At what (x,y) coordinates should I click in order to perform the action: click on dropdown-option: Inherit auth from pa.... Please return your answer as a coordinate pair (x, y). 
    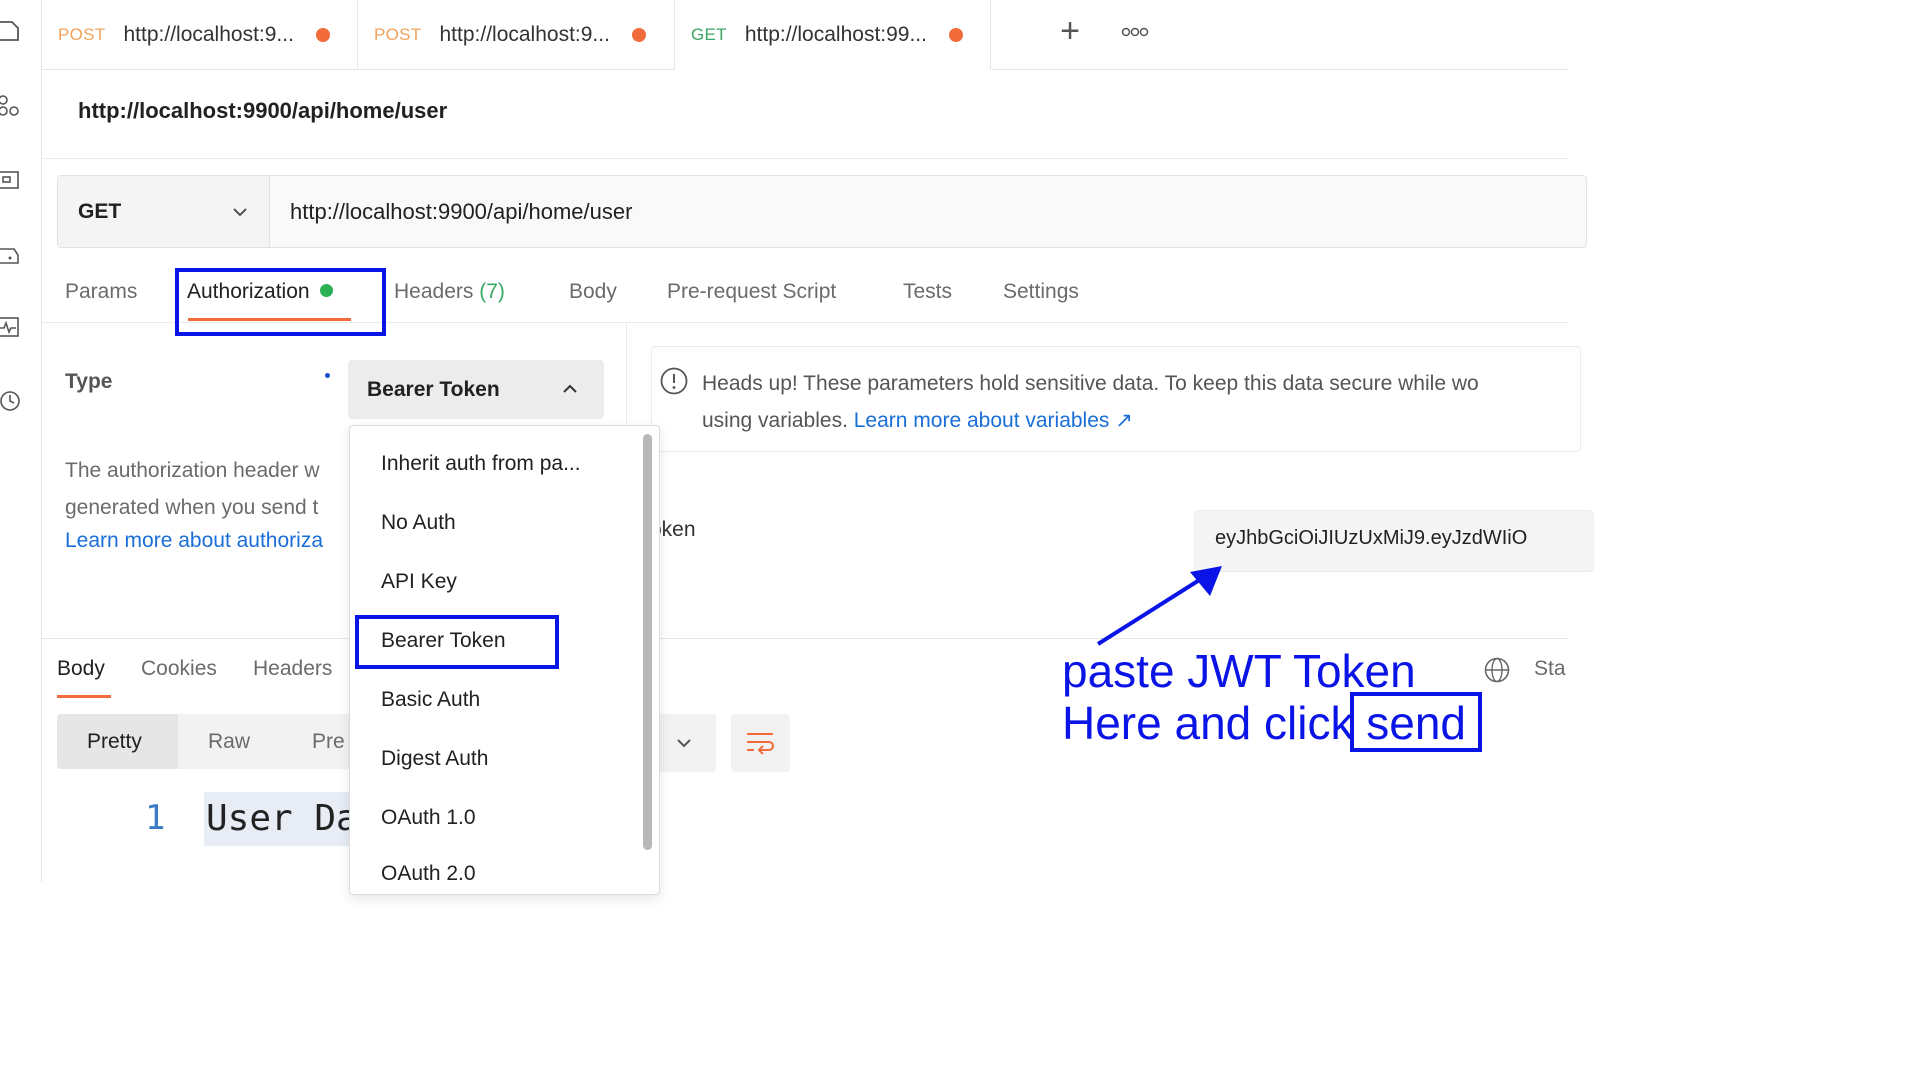
    Looking at the image, I should click on (481, 464).